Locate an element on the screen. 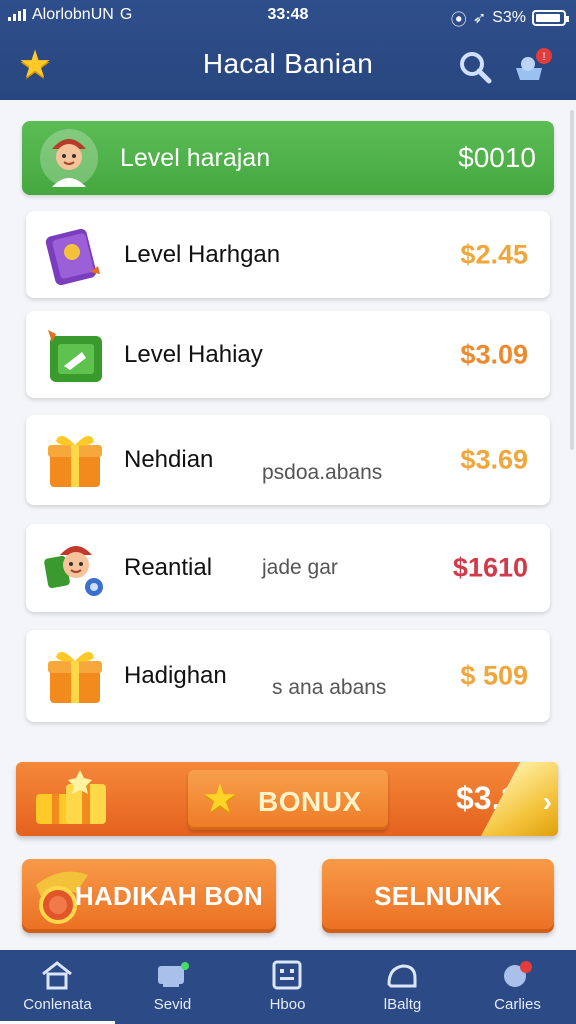 This screenshot has height=1024, width=576. cart-icon: ! is located at coordinates (535, 66).